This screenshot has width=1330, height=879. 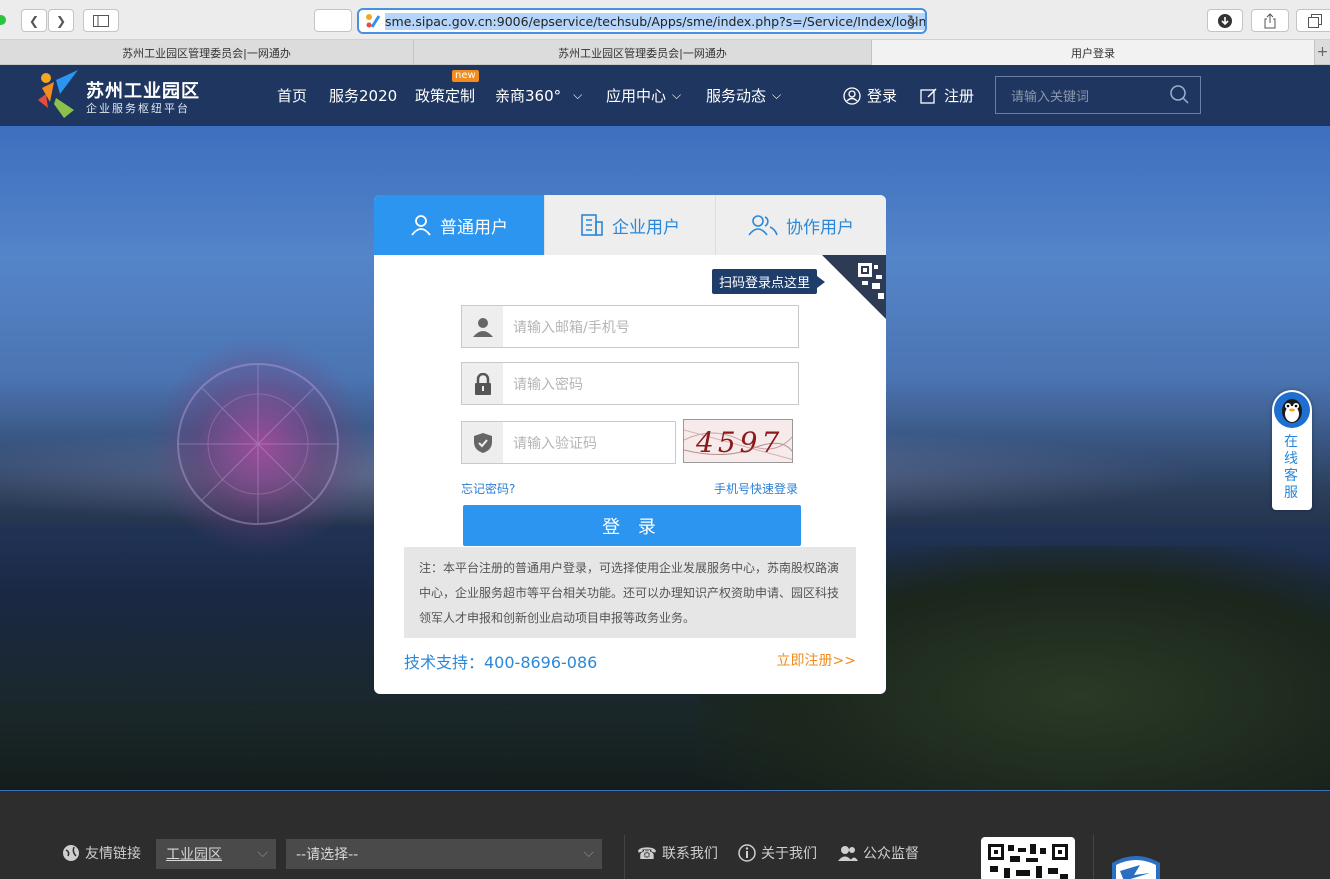 What do you see at coordinates (550, 443) in the screenshot?
I see `captcha-input: 请输入验证码` at bounding box center [550, 443].